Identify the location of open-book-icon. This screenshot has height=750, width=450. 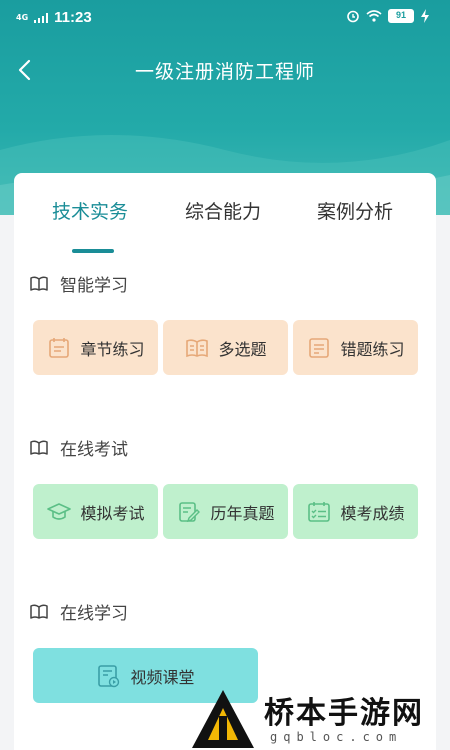
(197, 347).